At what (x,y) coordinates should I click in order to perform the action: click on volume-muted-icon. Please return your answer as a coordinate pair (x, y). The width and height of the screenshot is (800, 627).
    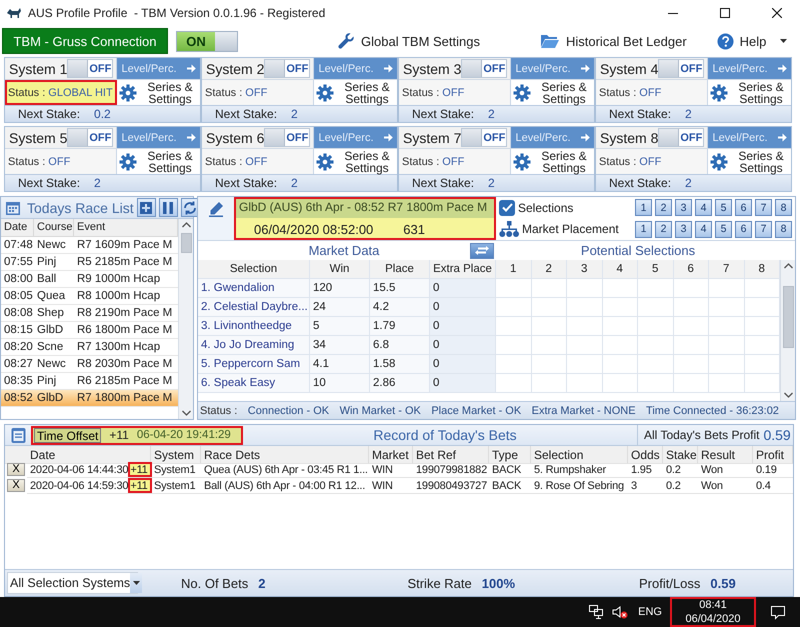
    Looking at the image, I should click on (620, 612).